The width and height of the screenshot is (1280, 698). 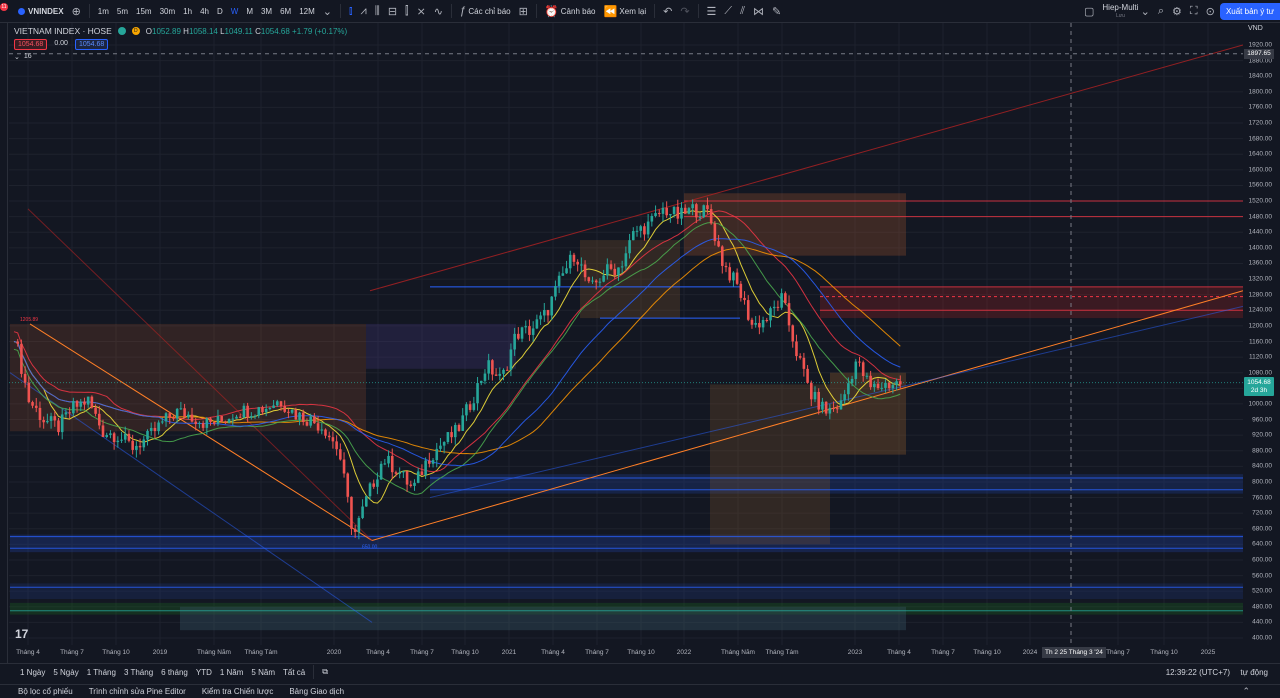 I want to click on range-button: 5 Ngày, so click(x=65, y=672).